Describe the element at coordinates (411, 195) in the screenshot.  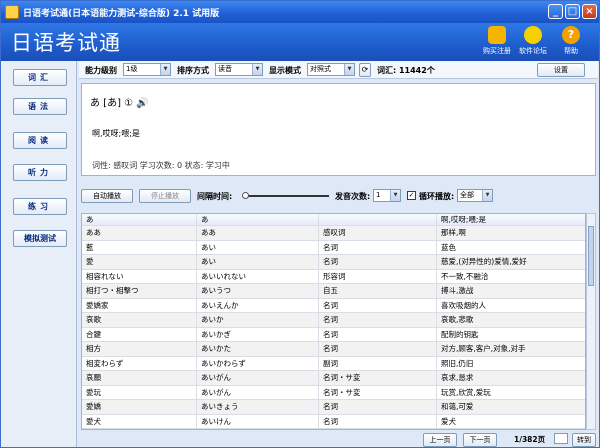
I see `loop-checkbox: ✓` at that location.